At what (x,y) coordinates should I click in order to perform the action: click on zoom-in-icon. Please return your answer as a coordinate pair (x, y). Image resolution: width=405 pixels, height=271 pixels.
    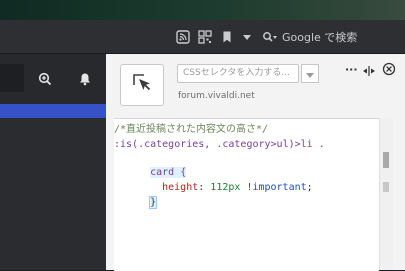
    Looking at the image, I should click on (45, 80).